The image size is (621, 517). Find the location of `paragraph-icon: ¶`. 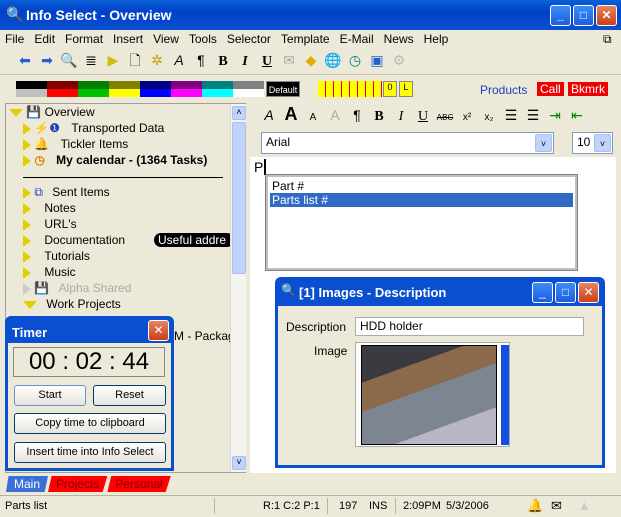

paragraph-icon: ¶ is located at coordinates (201, 60).